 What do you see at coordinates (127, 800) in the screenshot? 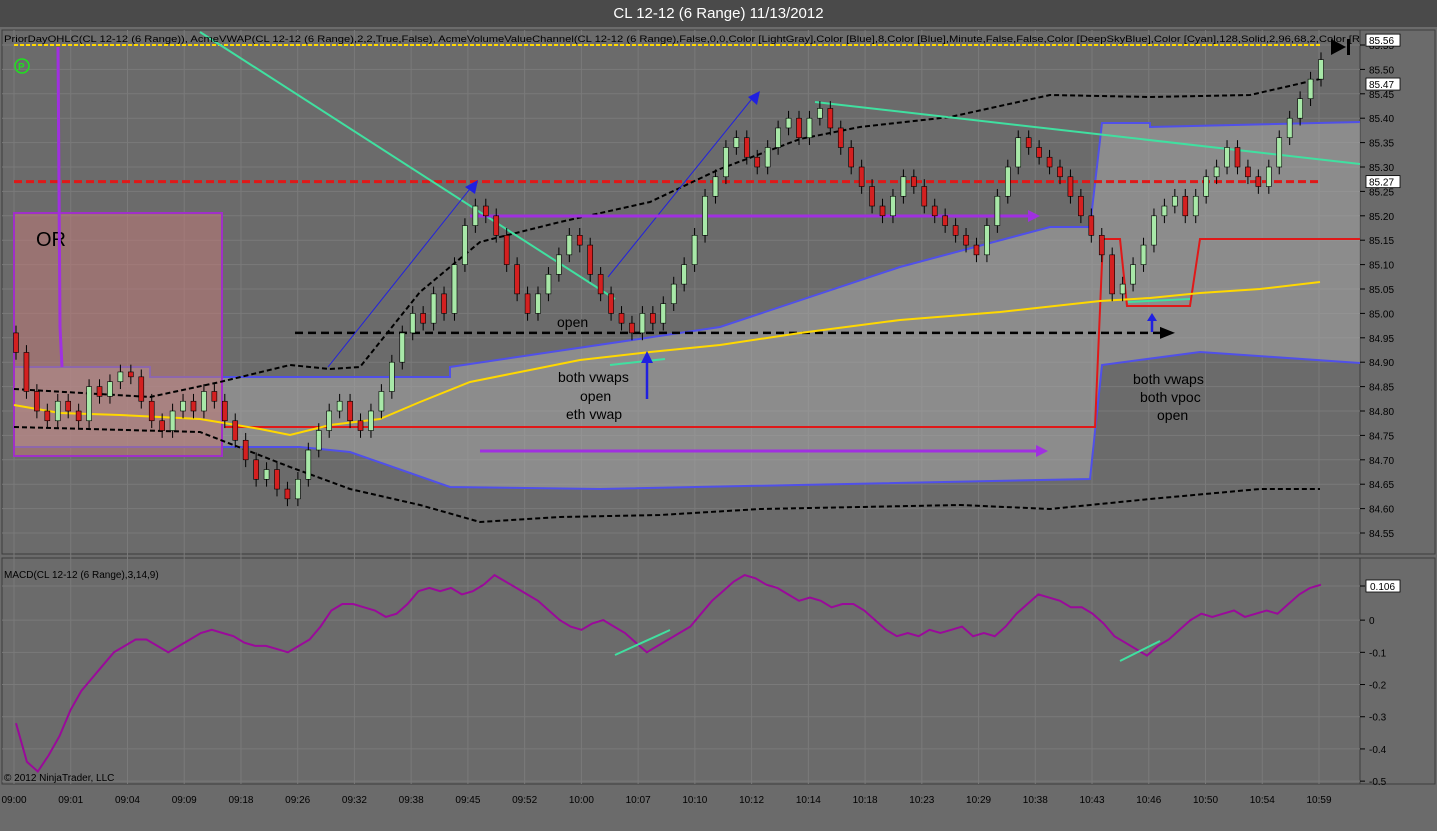
I see `time-tick-label: 09:04` at bounding box center [127, 800].